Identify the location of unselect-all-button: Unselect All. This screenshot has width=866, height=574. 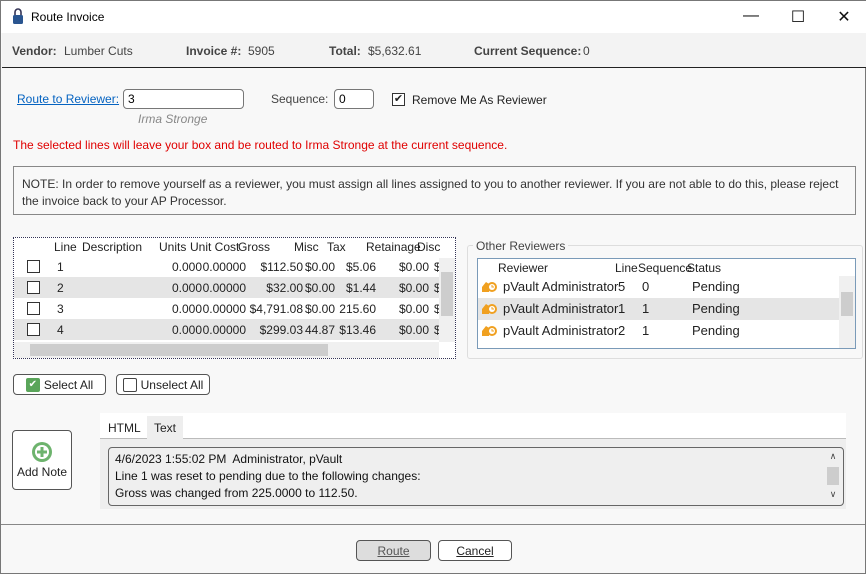
(163, 384).